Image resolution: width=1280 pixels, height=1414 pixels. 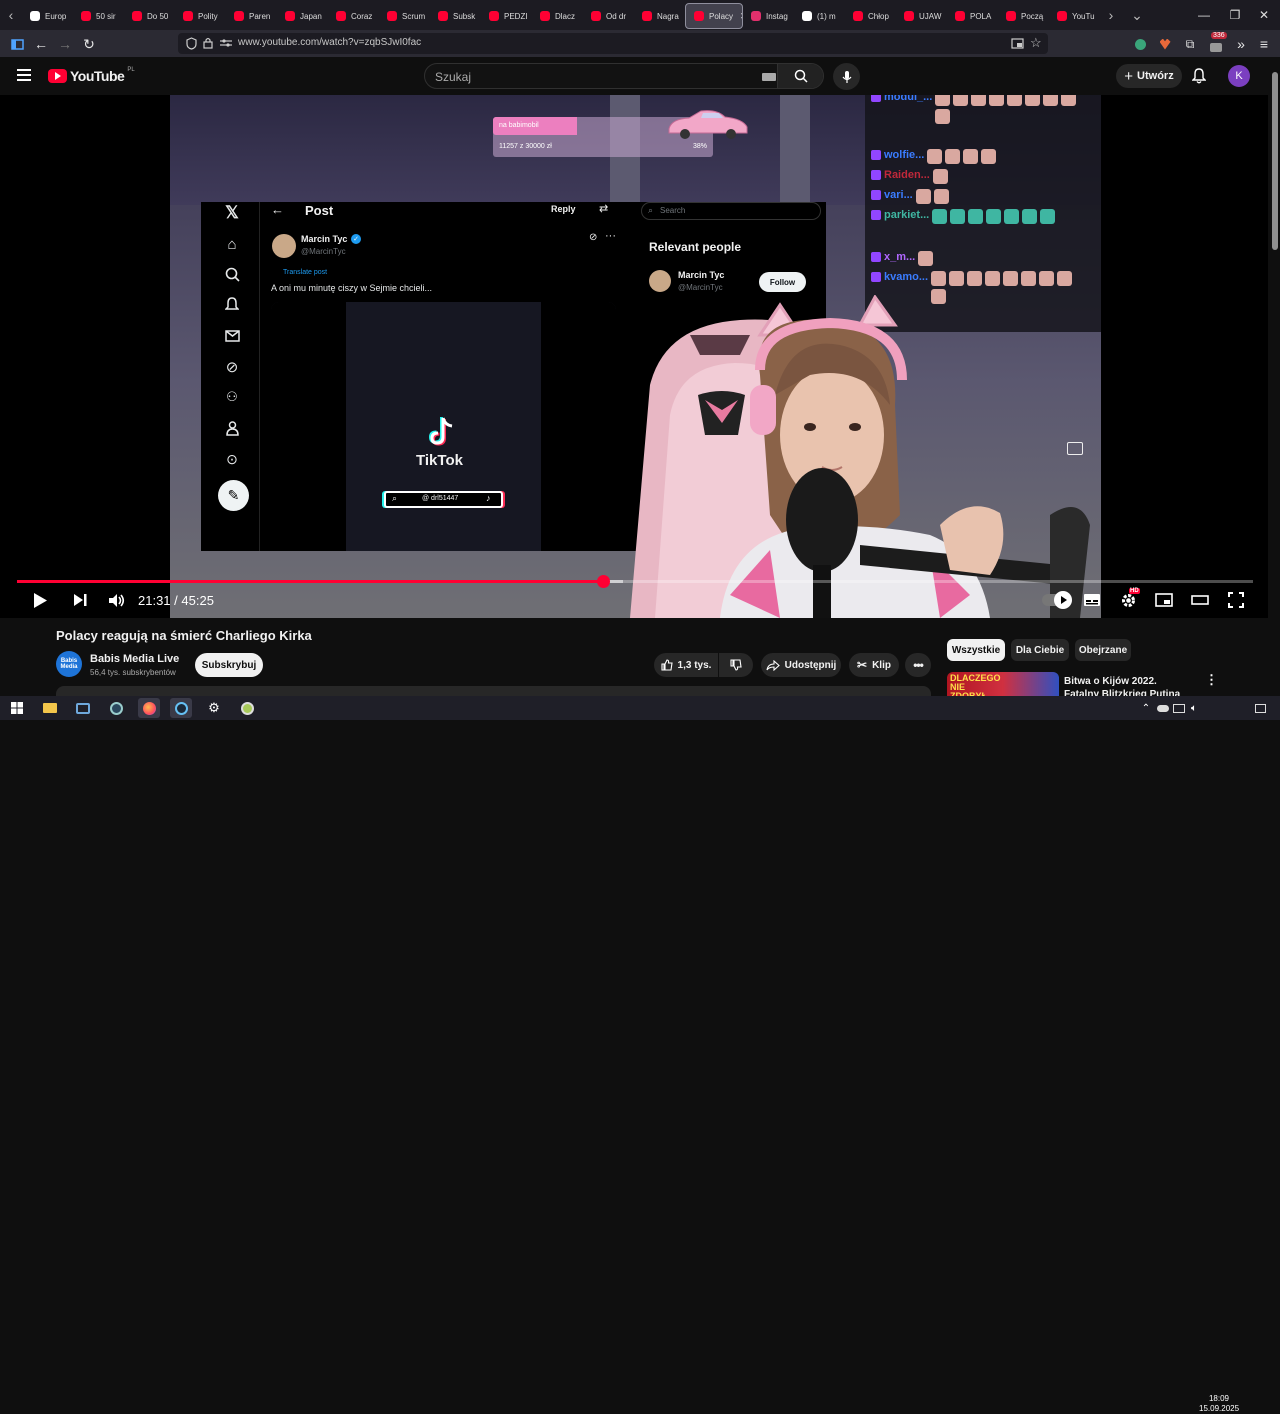 I want to click on file-explorer-icon, so click(x=50, y=708).